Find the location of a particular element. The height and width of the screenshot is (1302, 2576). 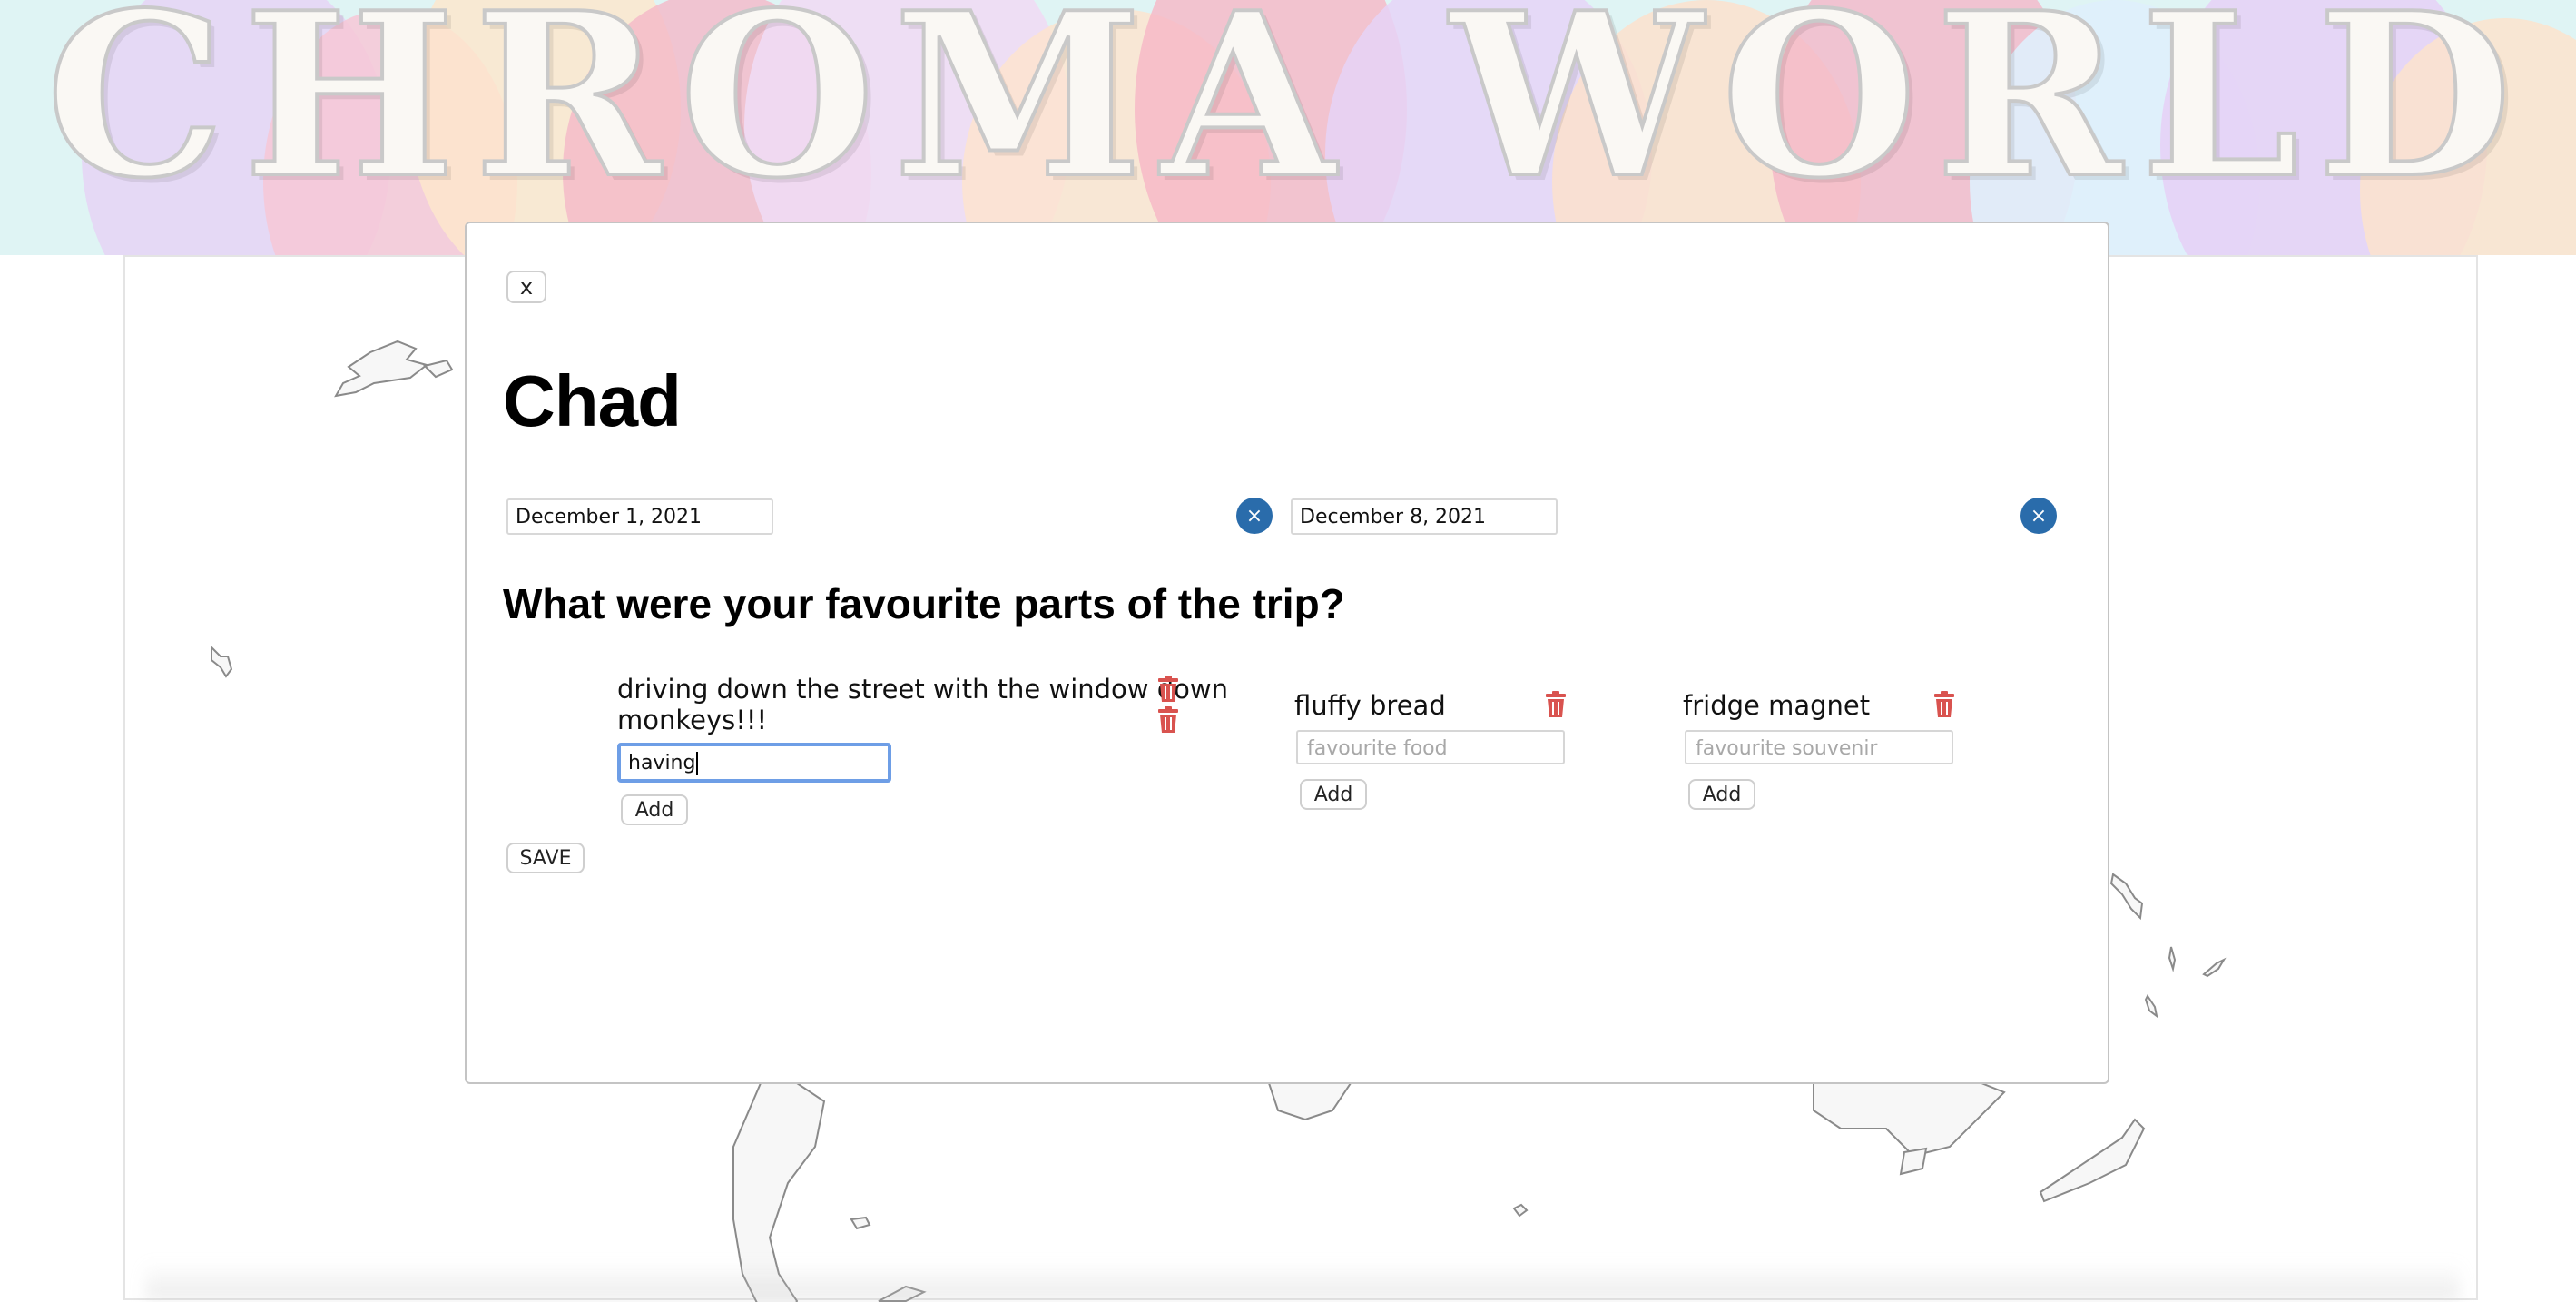

clear-end-date-button: × is located at coordinates (2038, 516).